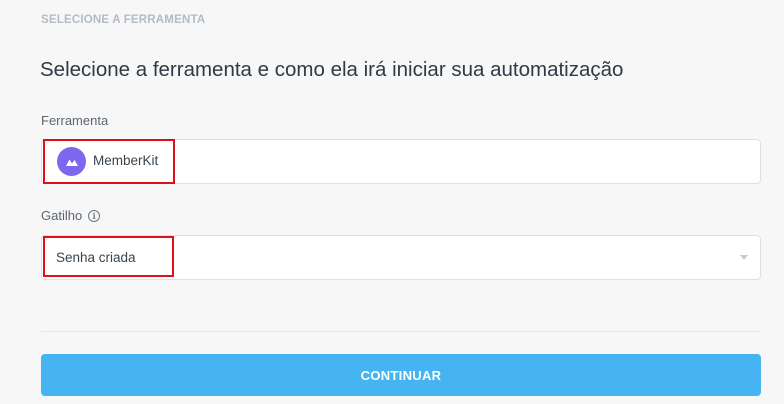 The image size is (784, 404). Describe the element at coordinates (744, 257) in the screenshot. I see `chevron-down-icon` at that location.